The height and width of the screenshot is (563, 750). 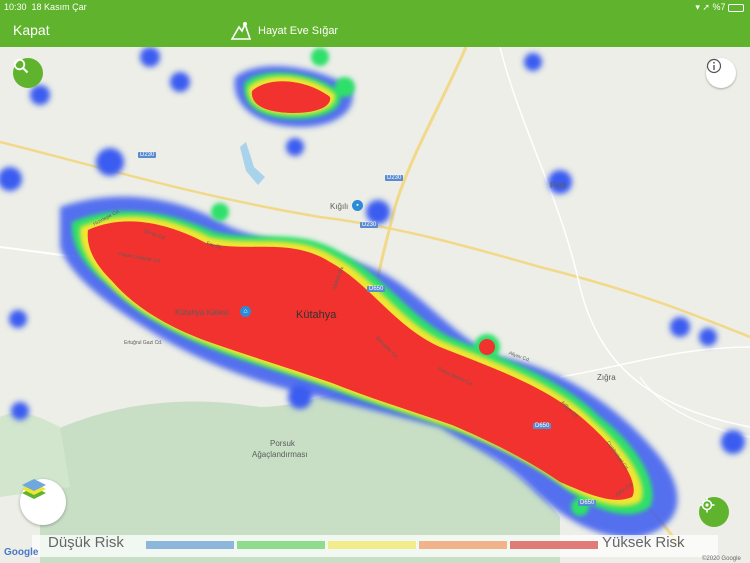 What do you see at coordinates (86, 542) in the screenshot?
I see `legend-low-label: Düşük Risk` at bounding box center [86, 542].